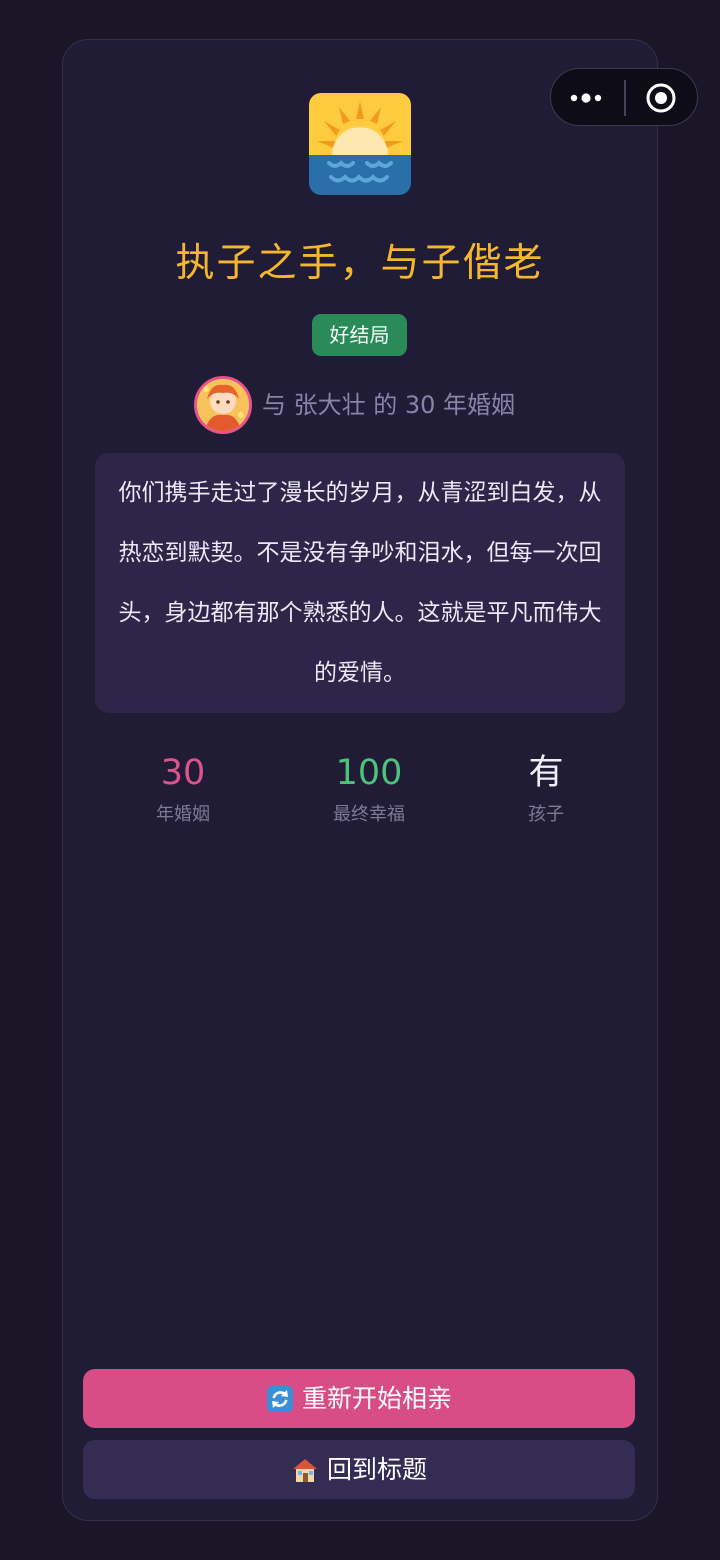  What do you see at coordinates (546, 814) in the screenshot?
I see `stat-label: 孩子` at bounding box center [546, 814].